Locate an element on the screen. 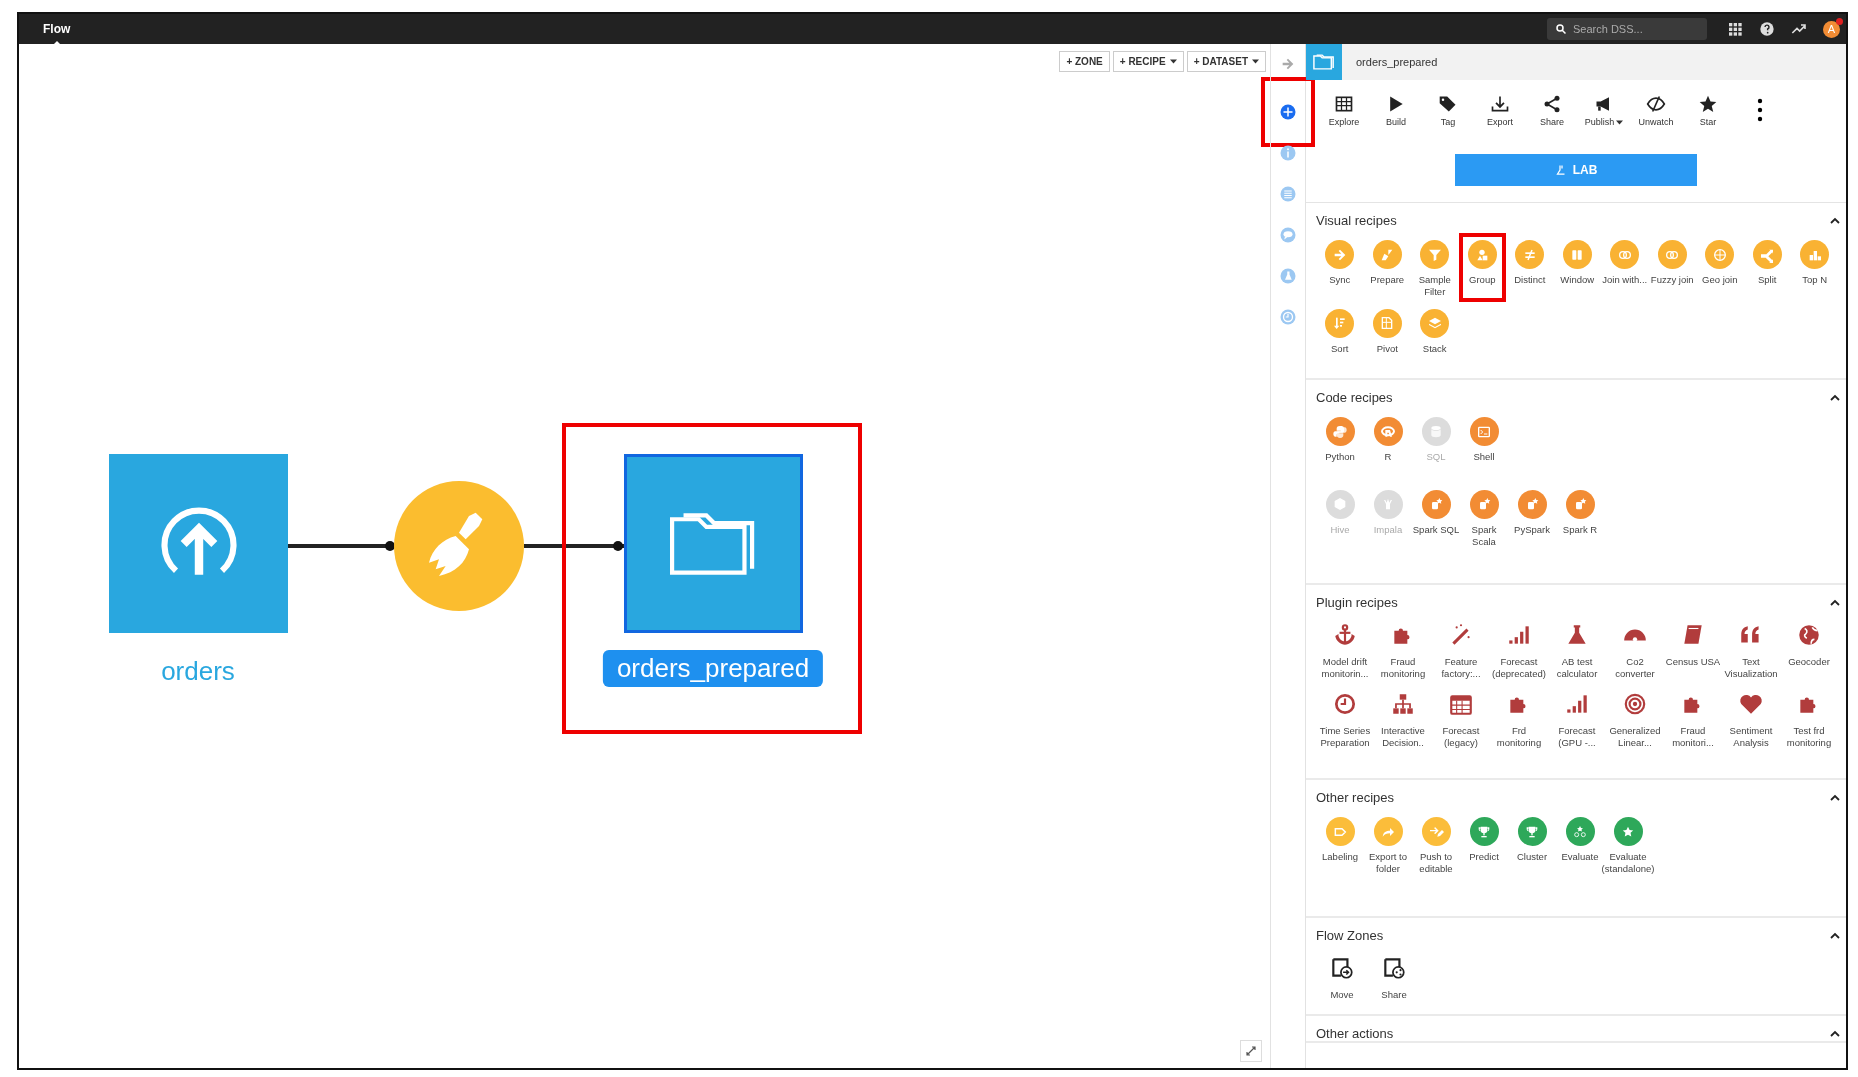 Image resolution: width=1858 pixels, height=1077 pixels. recipe-item: Python is located at coordinates (1340, 438).